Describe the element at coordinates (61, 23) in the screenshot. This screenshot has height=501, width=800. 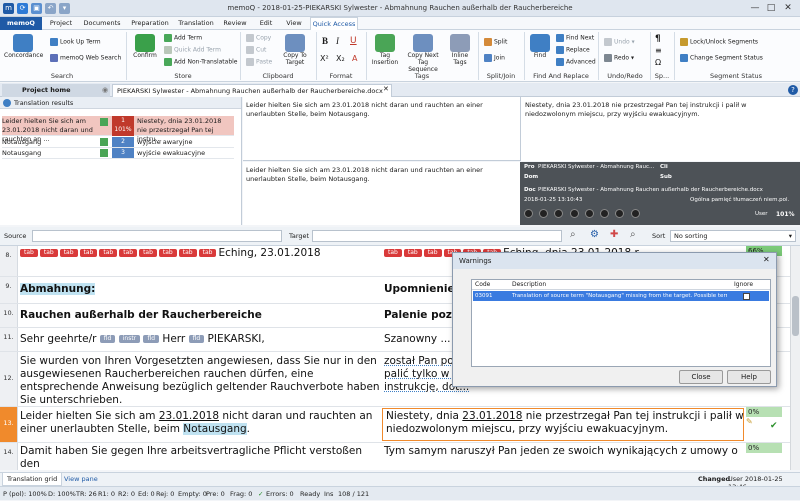
I see `tab-project: Project` at that location.